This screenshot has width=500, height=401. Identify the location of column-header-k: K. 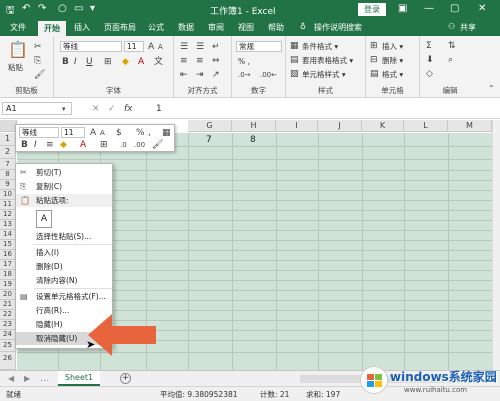
(383, 126).